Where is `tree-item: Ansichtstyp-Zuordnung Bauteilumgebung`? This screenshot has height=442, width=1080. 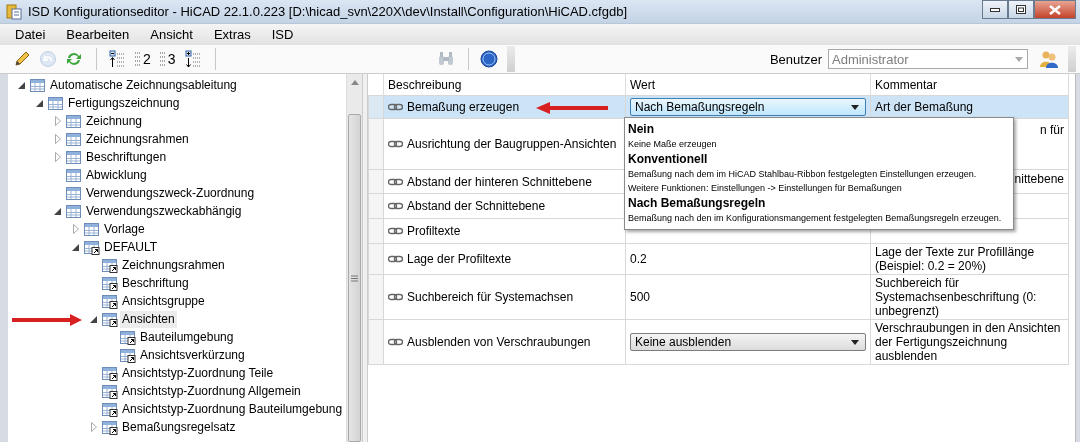
tree-item: Ansichtstyp-Zuordnung Bauteilumgebung is located at coordinates (232, 409).